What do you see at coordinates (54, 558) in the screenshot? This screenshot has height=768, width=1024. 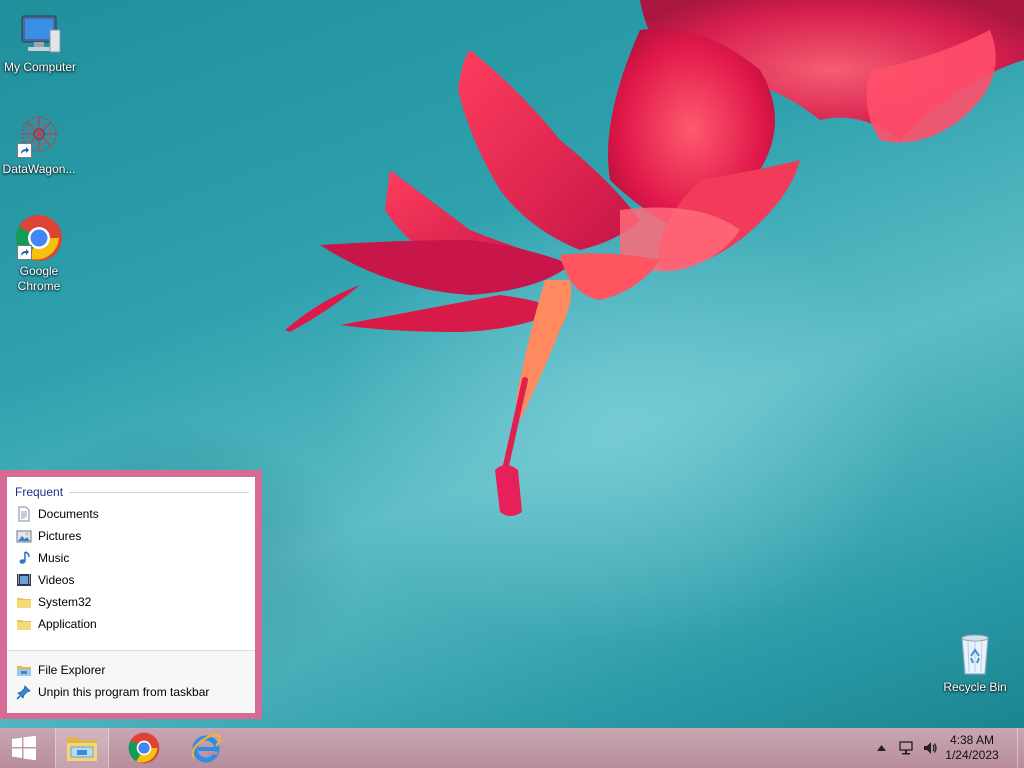 I see `jumplist-item-label: Music` at bounding box center [54, 558].